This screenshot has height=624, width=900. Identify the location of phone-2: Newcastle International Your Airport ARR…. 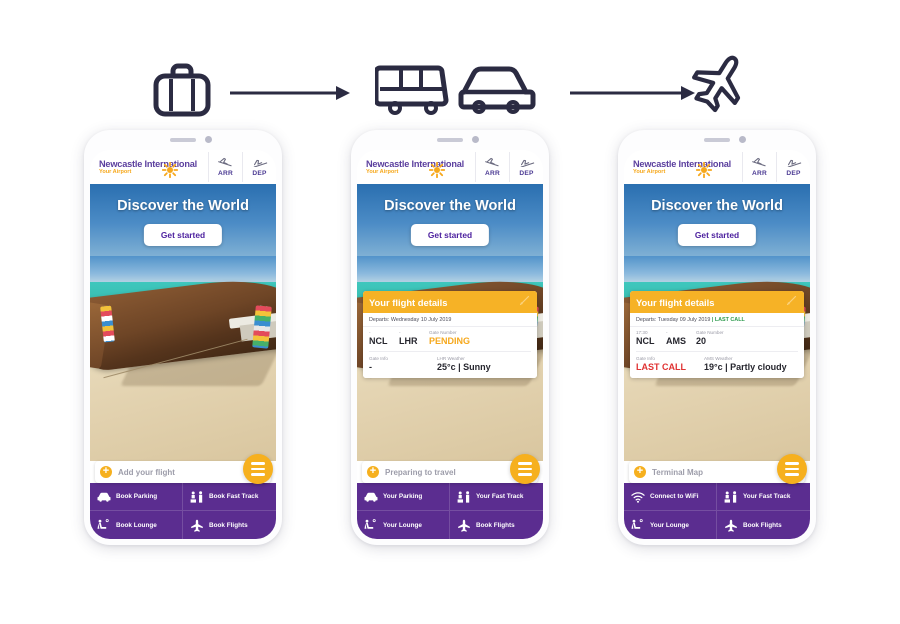
(450, 337).